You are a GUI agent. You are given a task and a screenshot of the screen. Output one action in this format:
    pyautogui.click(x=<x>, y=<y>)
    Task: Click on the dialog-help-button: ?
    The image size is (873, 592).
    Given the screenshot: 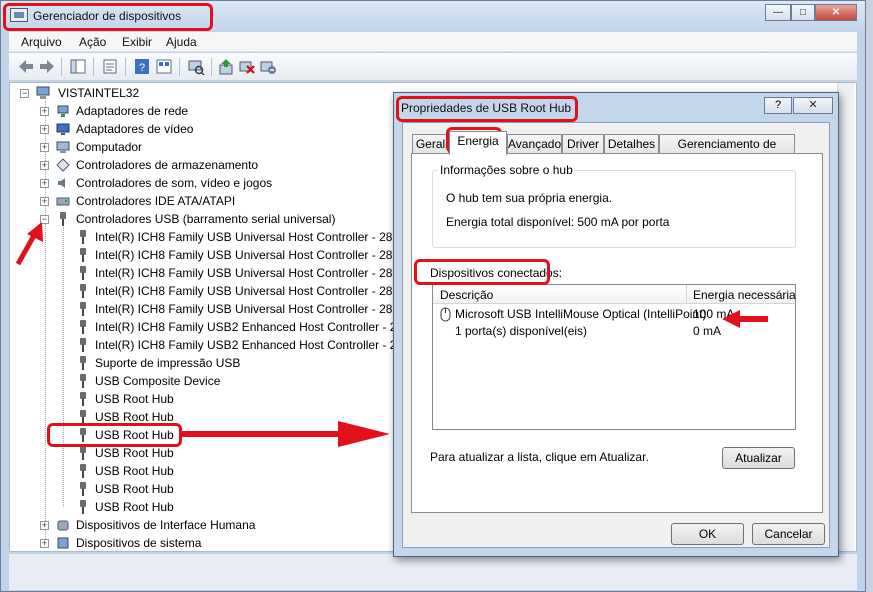 What is the action you would take?
    pyautogui.click(x=778, y=105)
    